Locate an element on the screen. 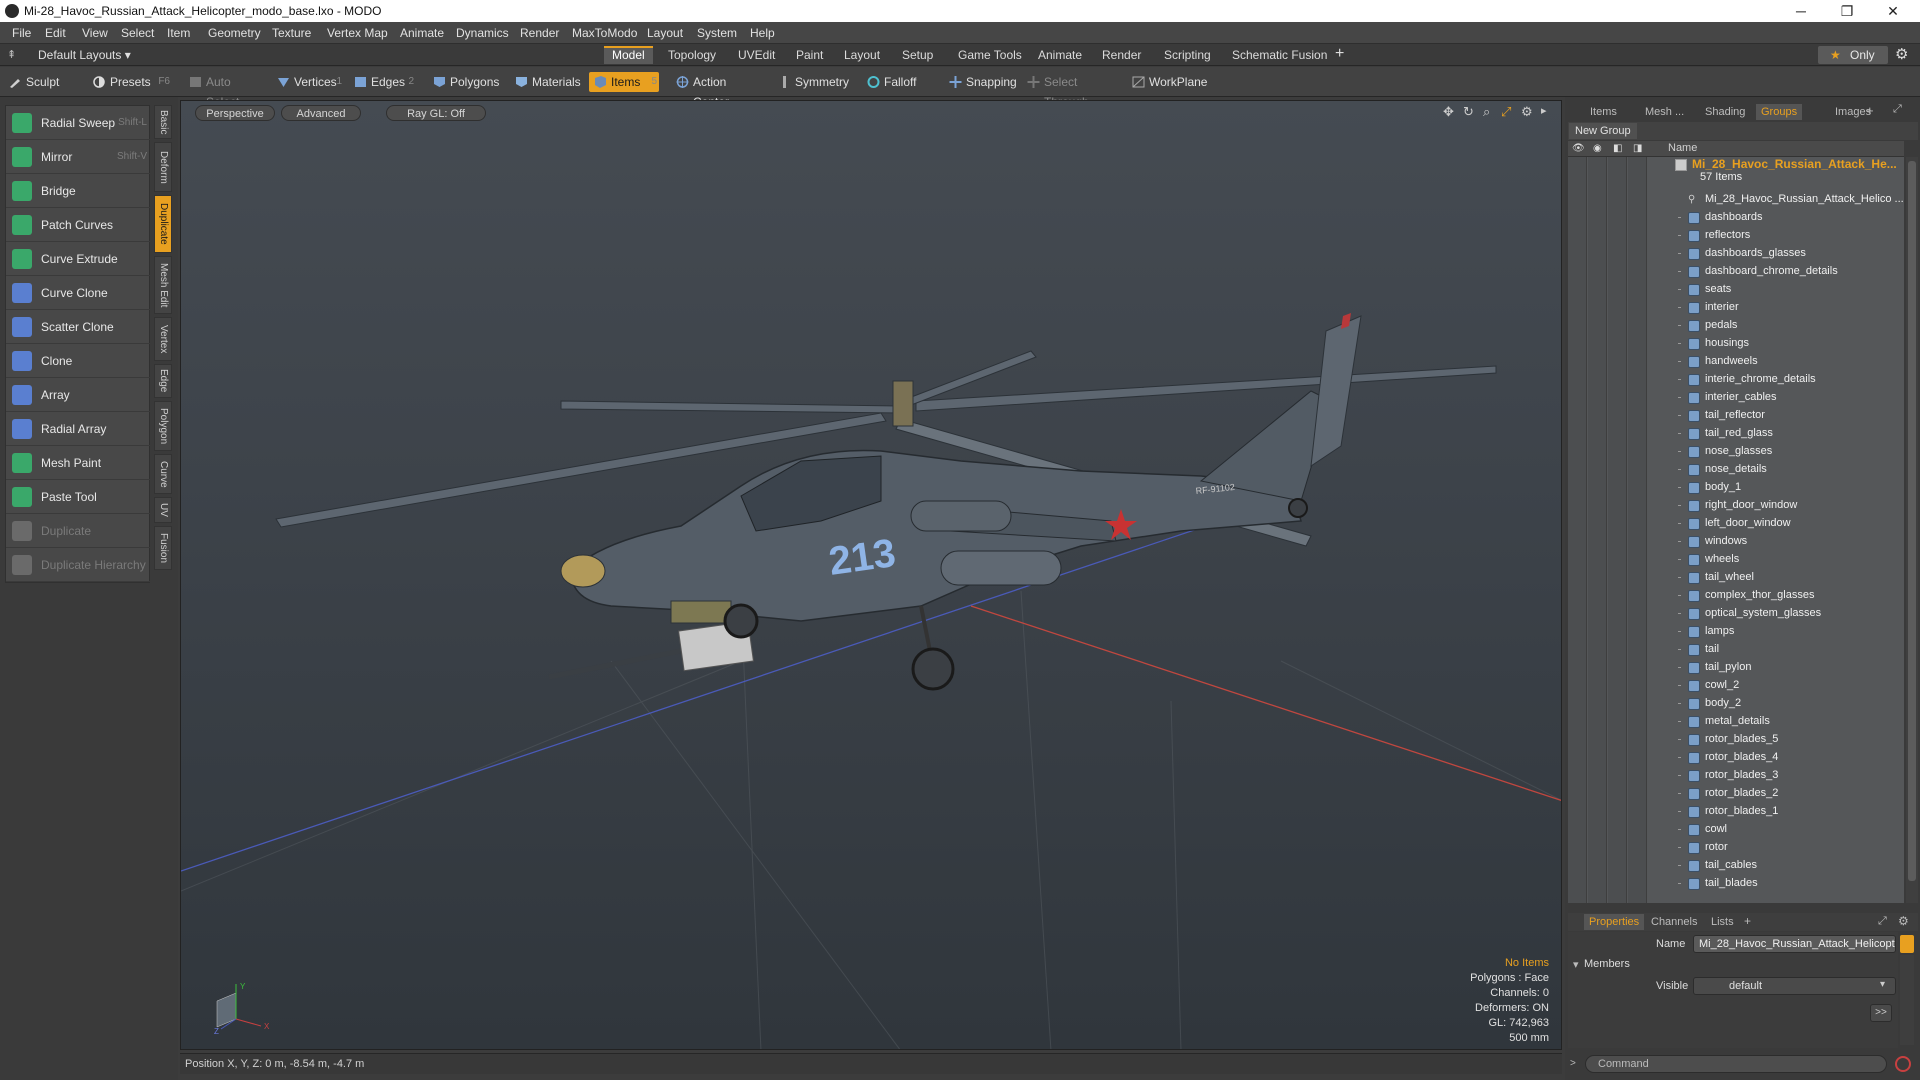 The width and height of the screenshot is (1920, 1080). list-item: tail_cables is located at coordinates (1736, 866).